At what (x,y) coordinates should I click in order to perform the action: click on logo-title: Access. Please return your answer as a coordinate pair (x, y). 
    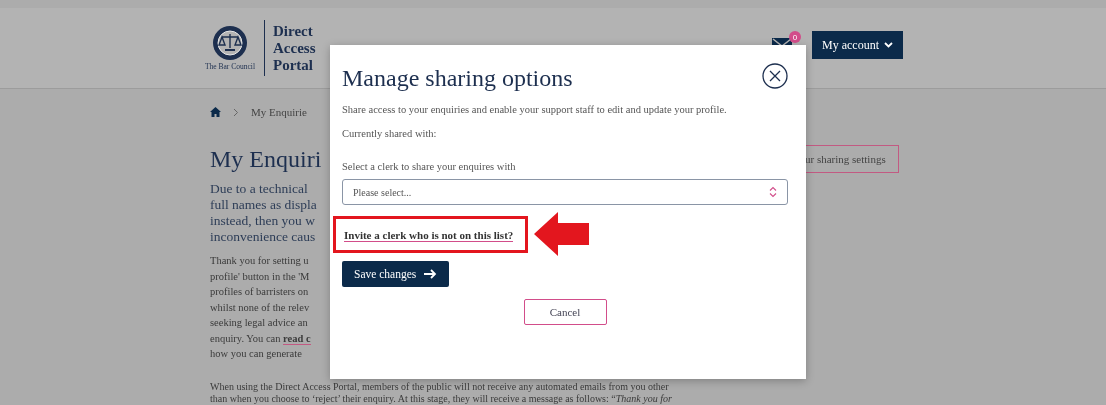
    Looking at the image, I should click on (294, 48).